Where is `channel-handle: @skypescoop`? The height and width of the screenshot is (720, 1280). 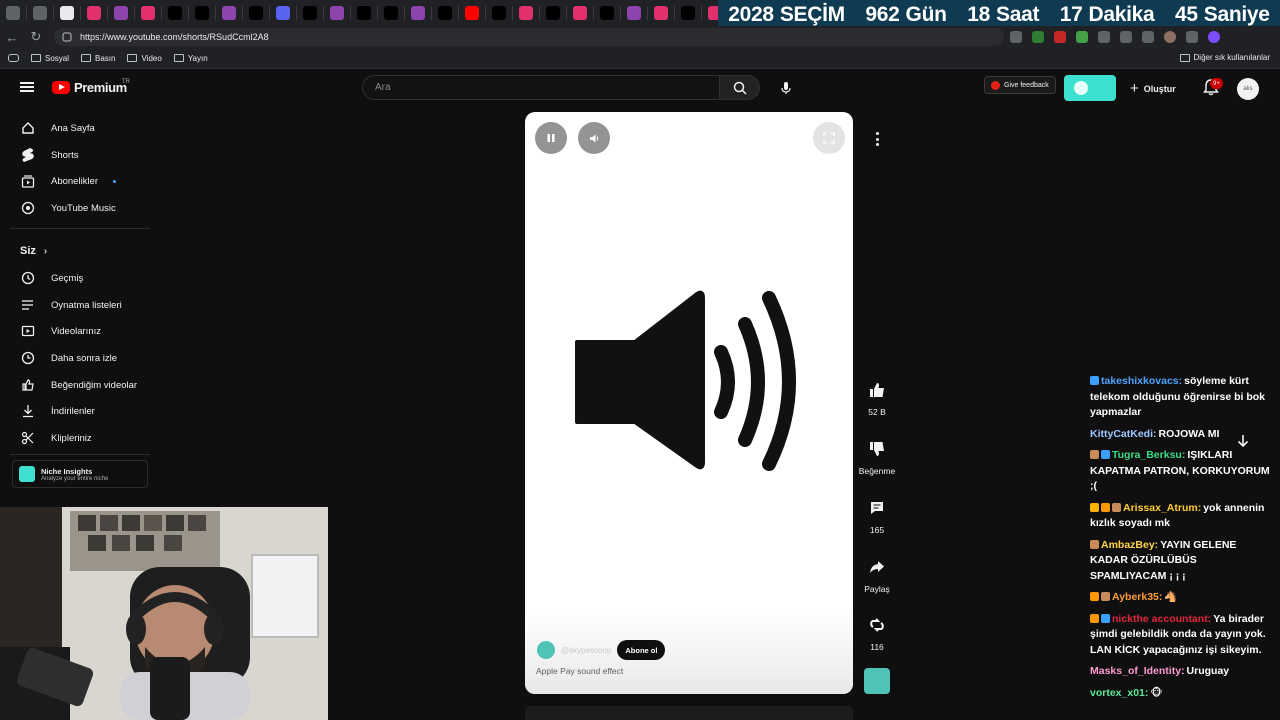 channel-handle: @skypescoop is located at coordinates (586, 650).